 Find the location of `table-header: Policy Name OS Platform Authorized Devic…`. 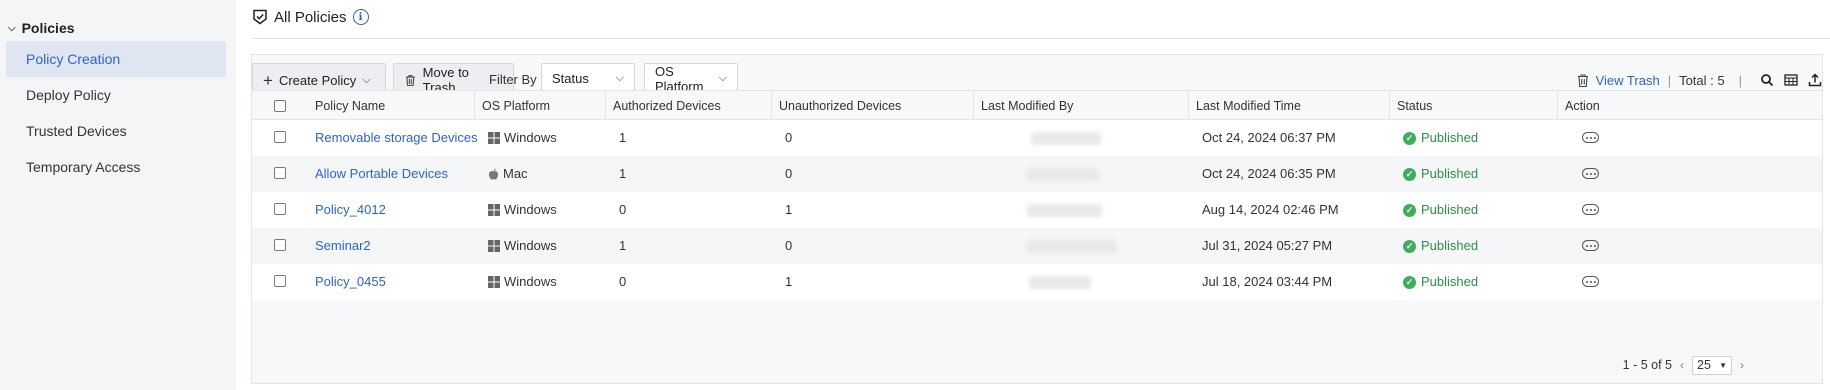

table-header: Policy Name OS Platform Authorized Devic… is located at coordinates (1037, 105).